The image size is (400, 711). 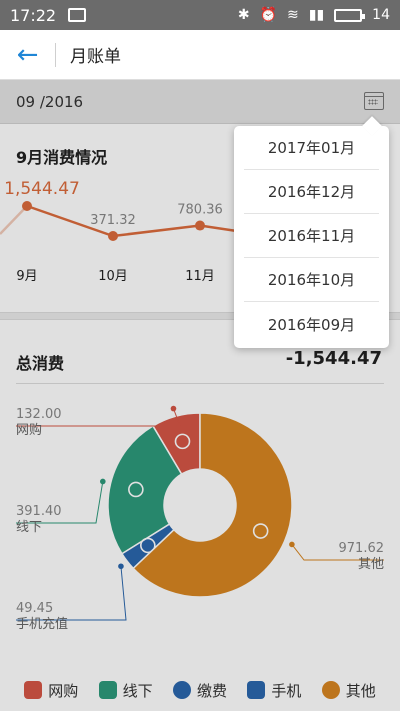 What do you see at coordinates (316, 15) in the screenshot?
I see `signal-icon: ▮▮` at bounding box center [316, 15].